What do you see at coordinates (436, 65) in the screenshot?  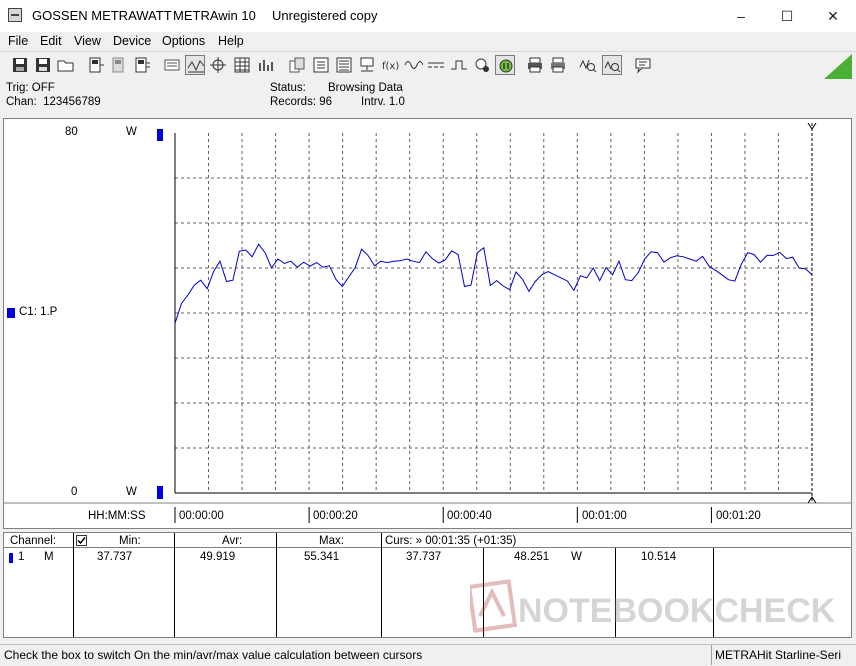 I see `dc-icon` at bounding box center [436, 65].